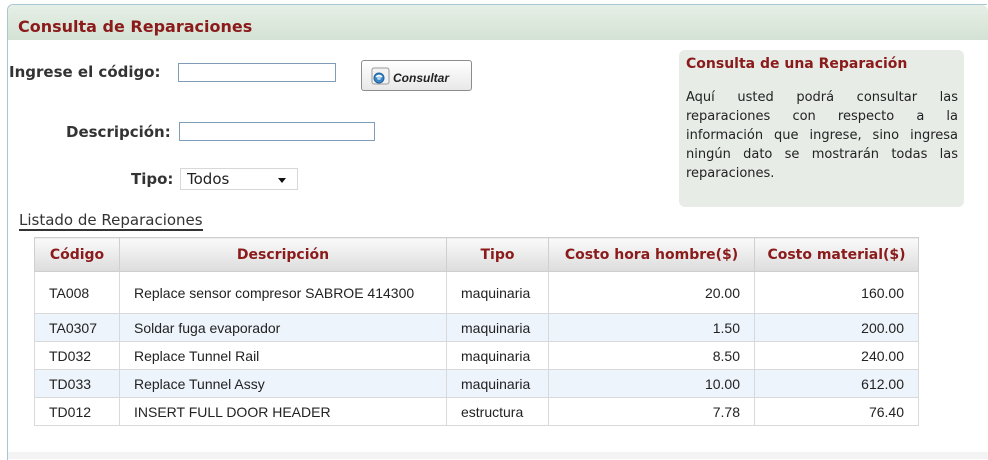  I want to click on cell-costo-hora: 7.78, so click(651, 411).